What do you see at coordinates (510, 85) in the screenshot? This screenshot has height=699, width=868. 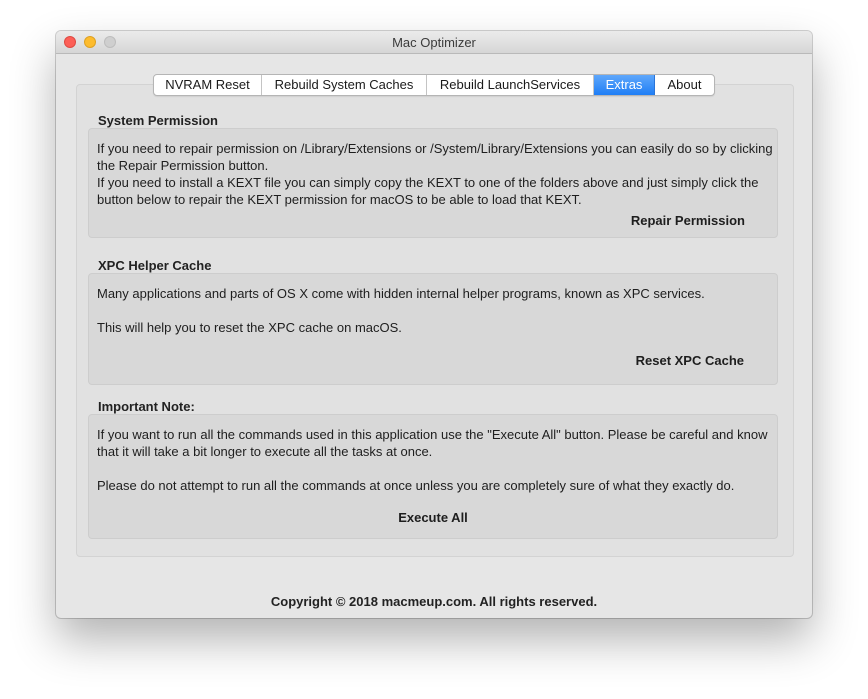 I see `tab-rebuild-launchservices: Rebuild LaunchServices` at bounding box center [510, 85].